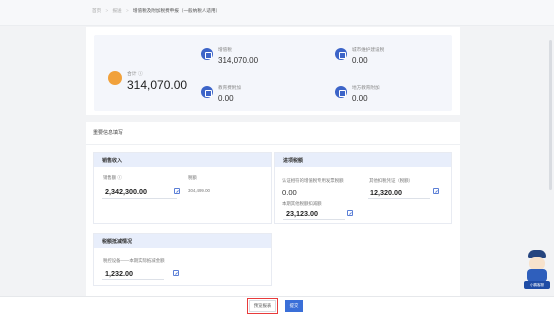 The image size is (554, 317). I want to click on tax-reduction-label: 税控设备——本期实际抵减金额, so click(134, 260).